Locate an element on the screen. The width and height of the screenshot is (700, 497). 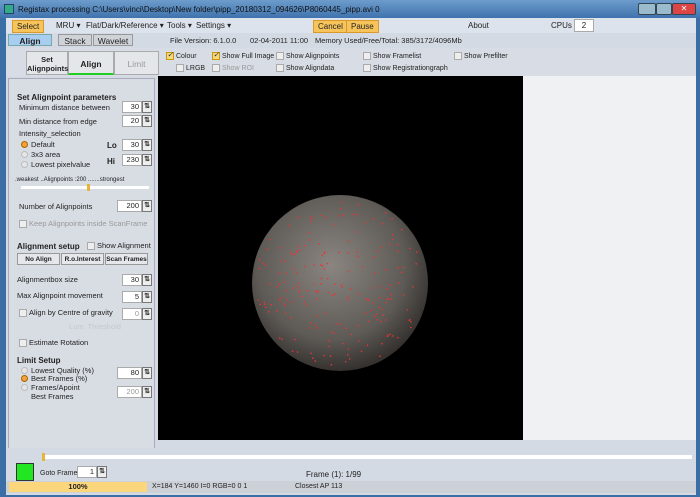
region-of-interest-button: R.o.Interest is located at coordinates (82, 259).